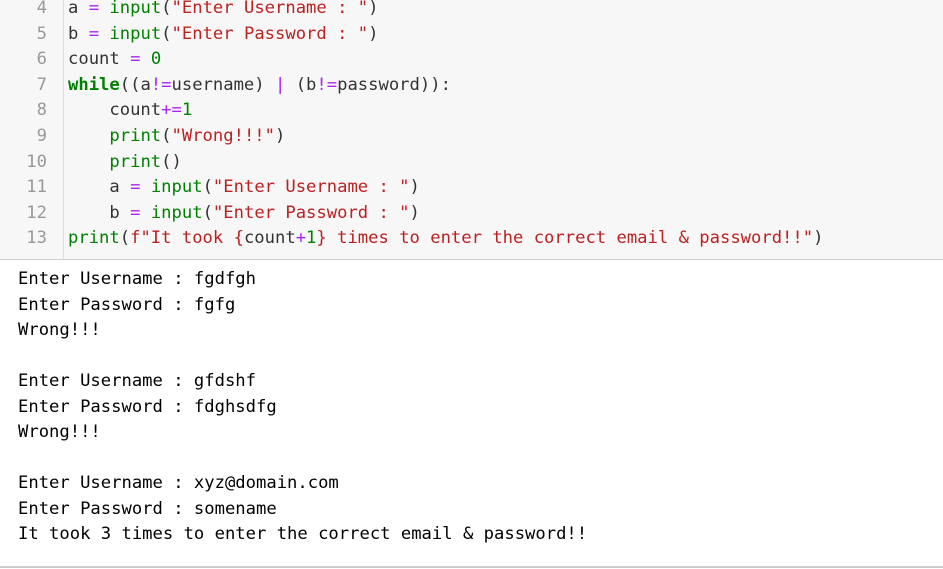 This screenshot has width=943, height=569. I want to click on code-token: f"It took {, so click(187, 238).